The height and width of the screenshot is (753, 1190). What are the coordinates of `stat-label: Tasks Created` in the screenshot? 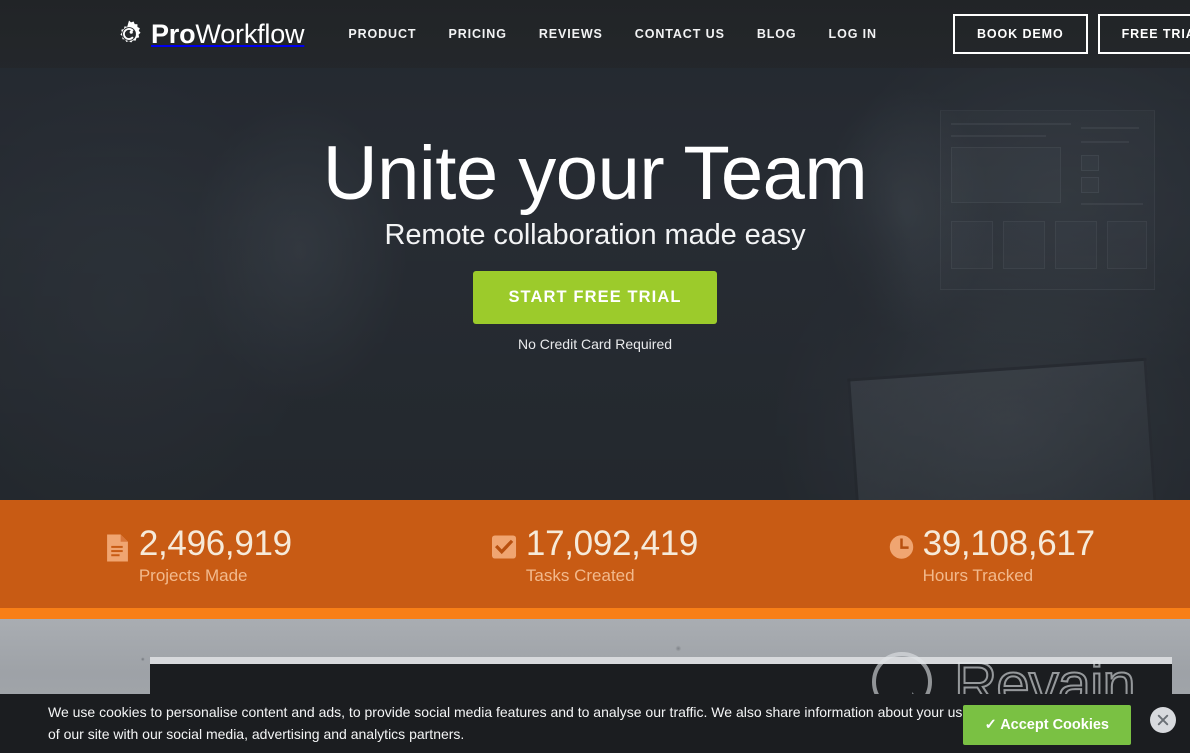 It's located at (580, 575).